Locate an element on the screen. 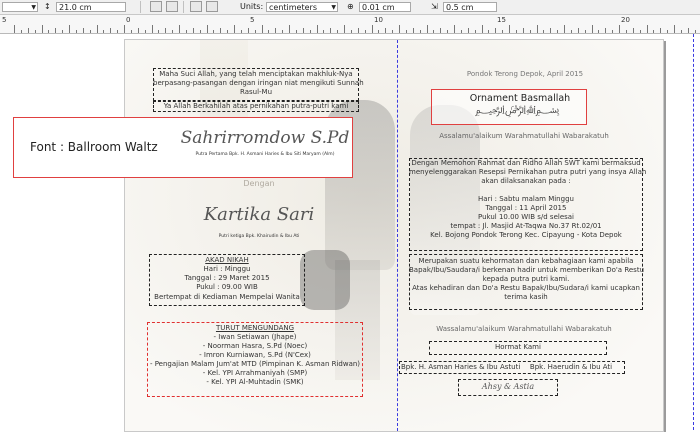 This screenshot has width=700, height=432. akad-date: Tanggal : 29 Maret 2015 is located at coordinates (227, 278).